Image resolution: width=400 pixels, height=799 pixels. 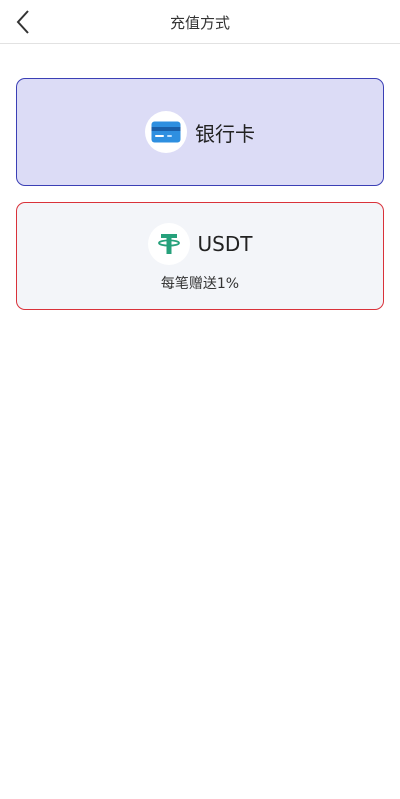 What do you see at coordinates (225, 133) in the screenshot?
I see `bank-card-label: 银行卡` at bounding box center [225, 133].